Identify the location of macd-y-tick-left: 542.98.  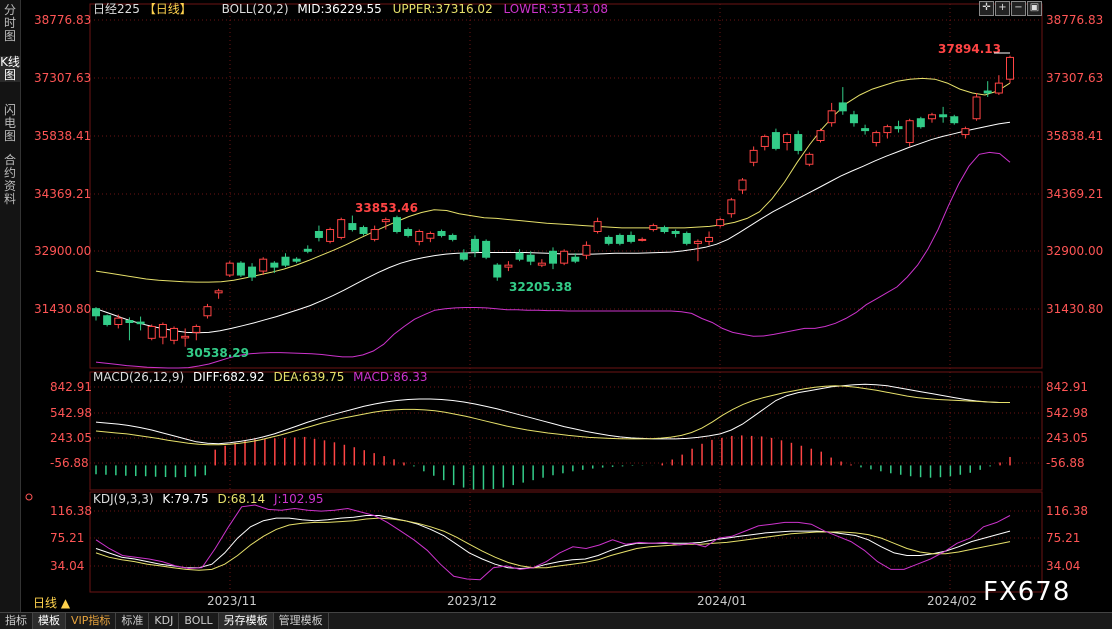
(71, 413).